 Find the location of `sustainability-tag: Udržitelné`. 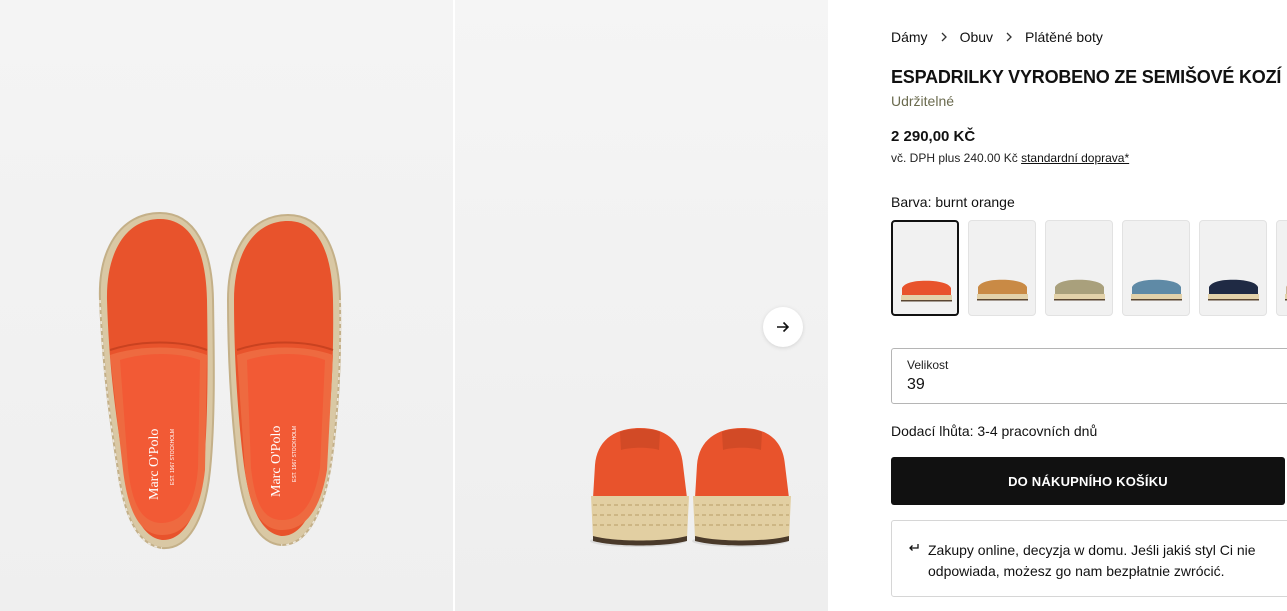

sustainability-tag: Udržitelné is located at coordinates (923, 101).